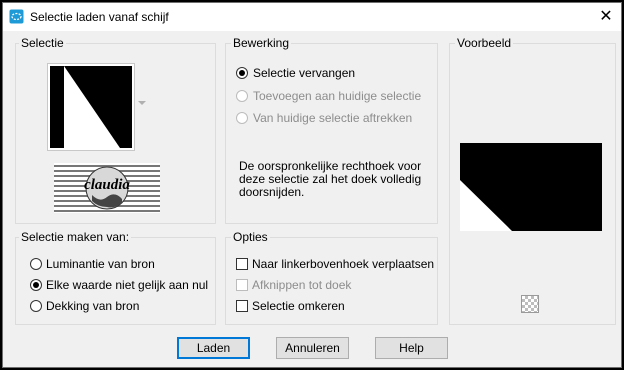 The image size is (624, 370). What do you see at coordinates (242, 285) in the screenshot?
I see `checkbox-afknippen` at bounding box center [242, 285].